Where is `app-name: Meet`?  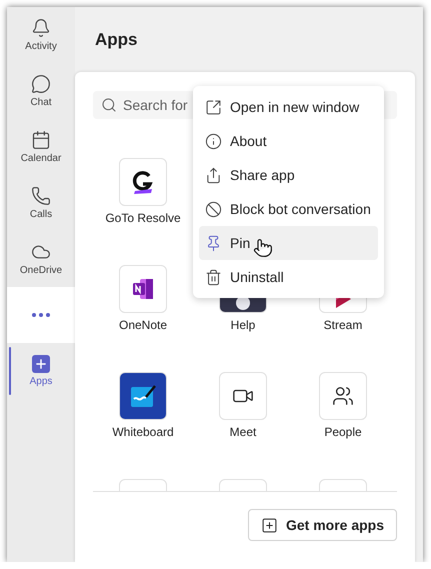 app-name: Meet is located at coordinates (243, 432).